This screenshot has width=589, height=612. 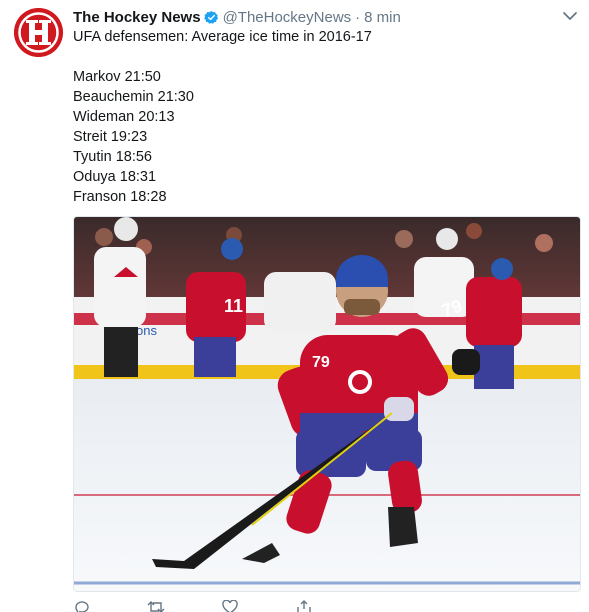 I want to click on jersey-number: 79, so click(x=321, y=362).